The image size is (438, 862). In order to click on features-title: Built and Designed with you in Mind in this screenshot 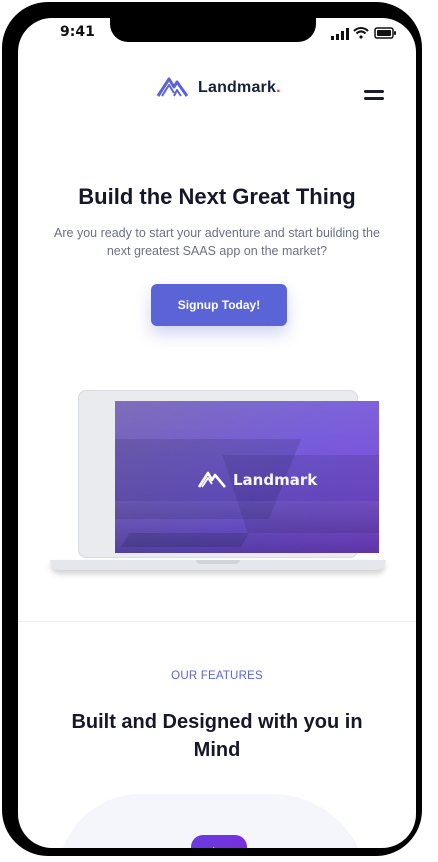, I will do `click(217, 736)`.